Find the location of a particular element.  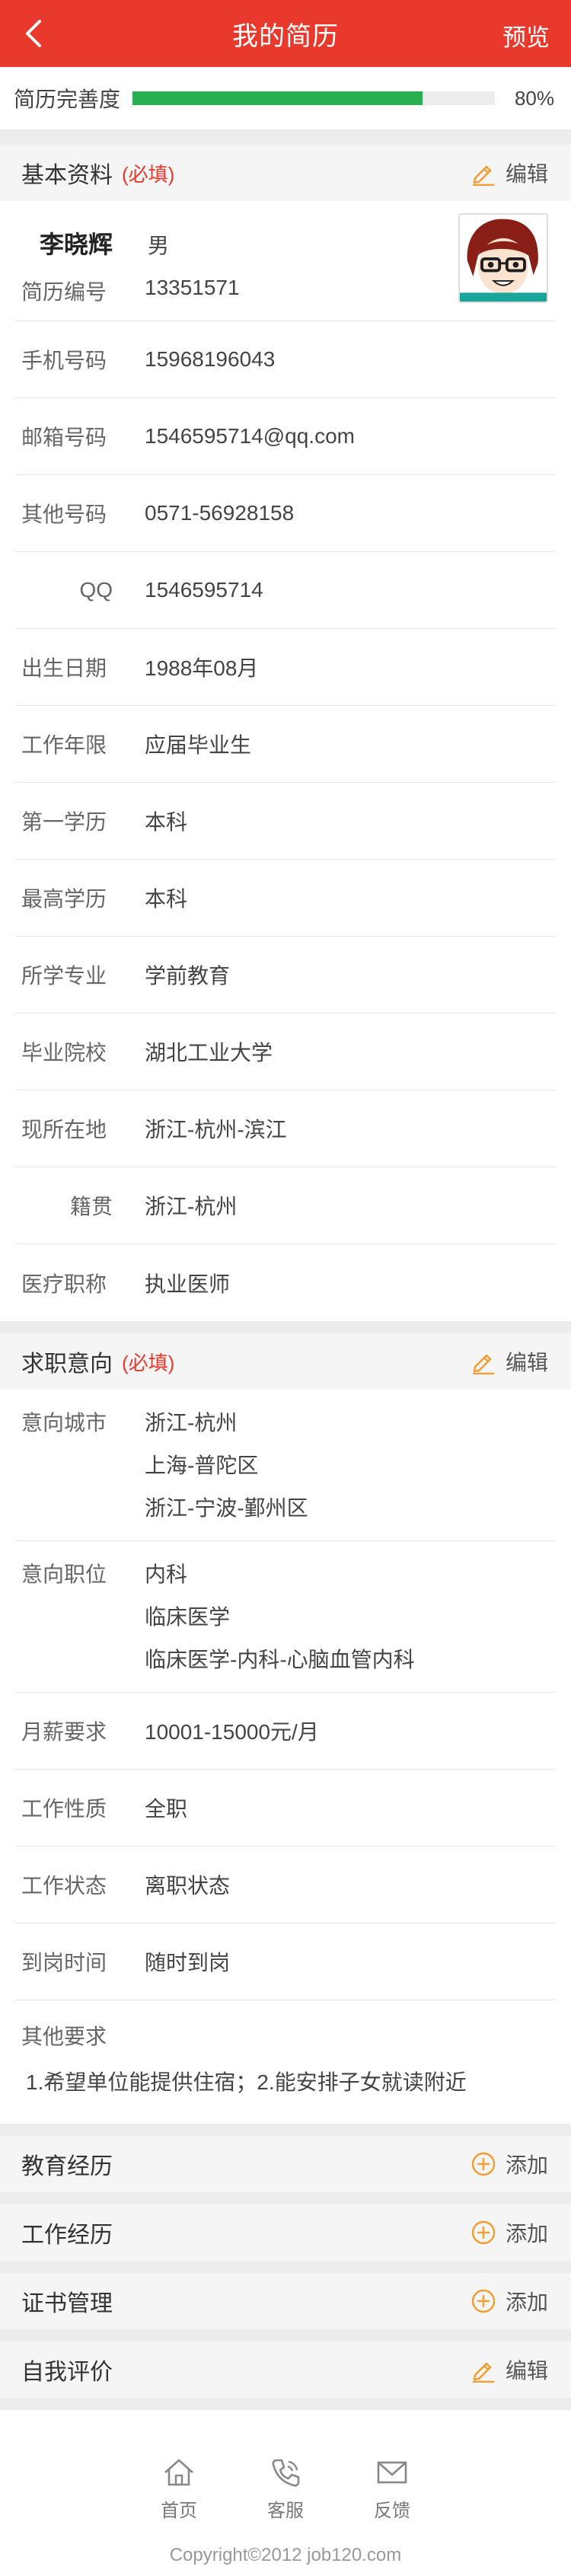

back-icon is located at coordinates (35, 33).